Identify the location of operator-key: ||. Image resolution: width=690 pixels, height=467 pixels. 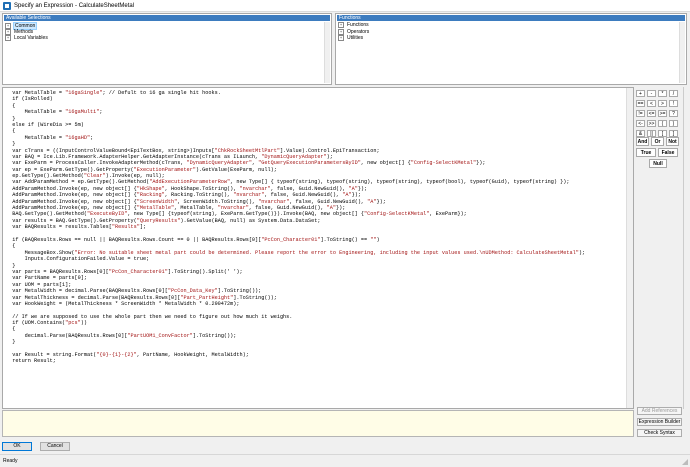
(651, 133).